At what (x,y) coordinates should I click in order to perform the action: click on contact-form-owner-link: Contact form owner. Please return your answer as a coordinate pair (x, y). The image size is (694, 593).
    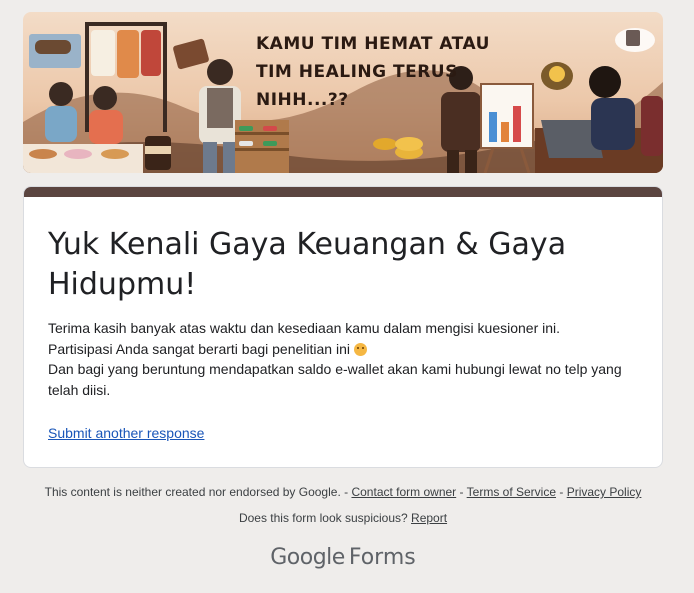
    Looking at the image, I should click on (403, 492).